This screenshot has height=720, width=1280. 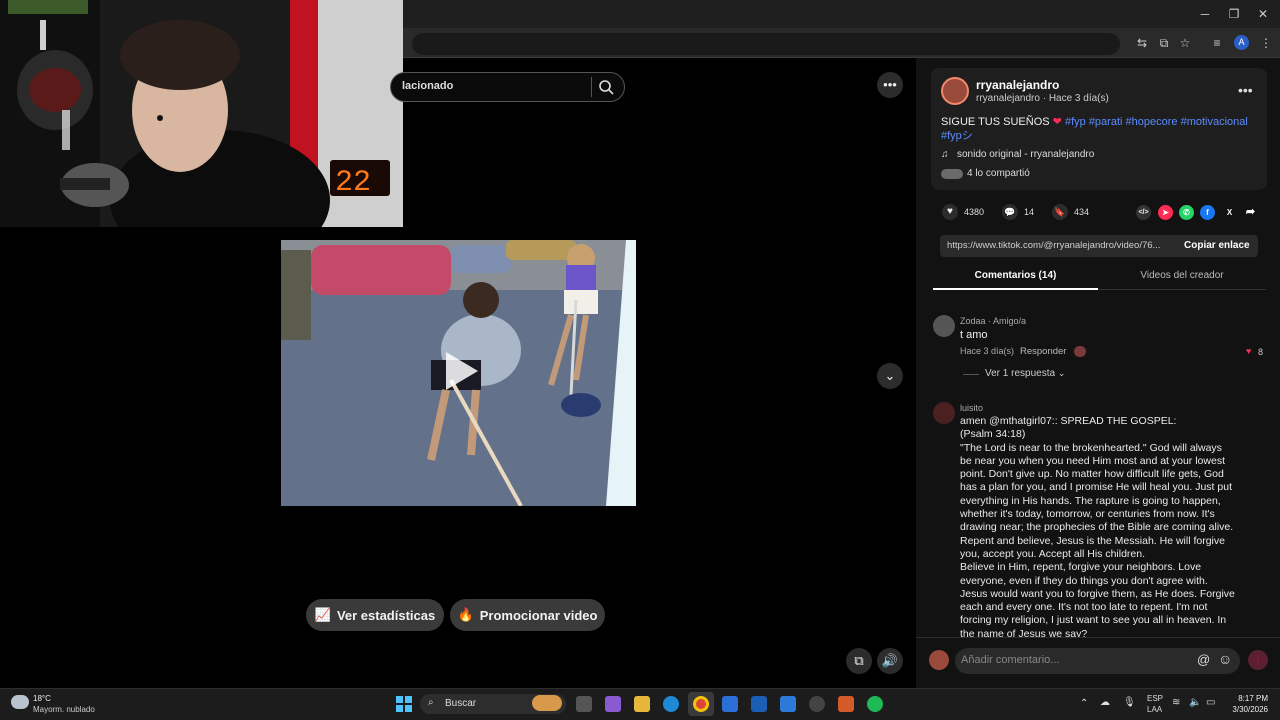 What do you see at coordinates (1057, 122) in the screenshot?
I see `heart-emoji-icon: ❤` at bounding box center [1057, 122].